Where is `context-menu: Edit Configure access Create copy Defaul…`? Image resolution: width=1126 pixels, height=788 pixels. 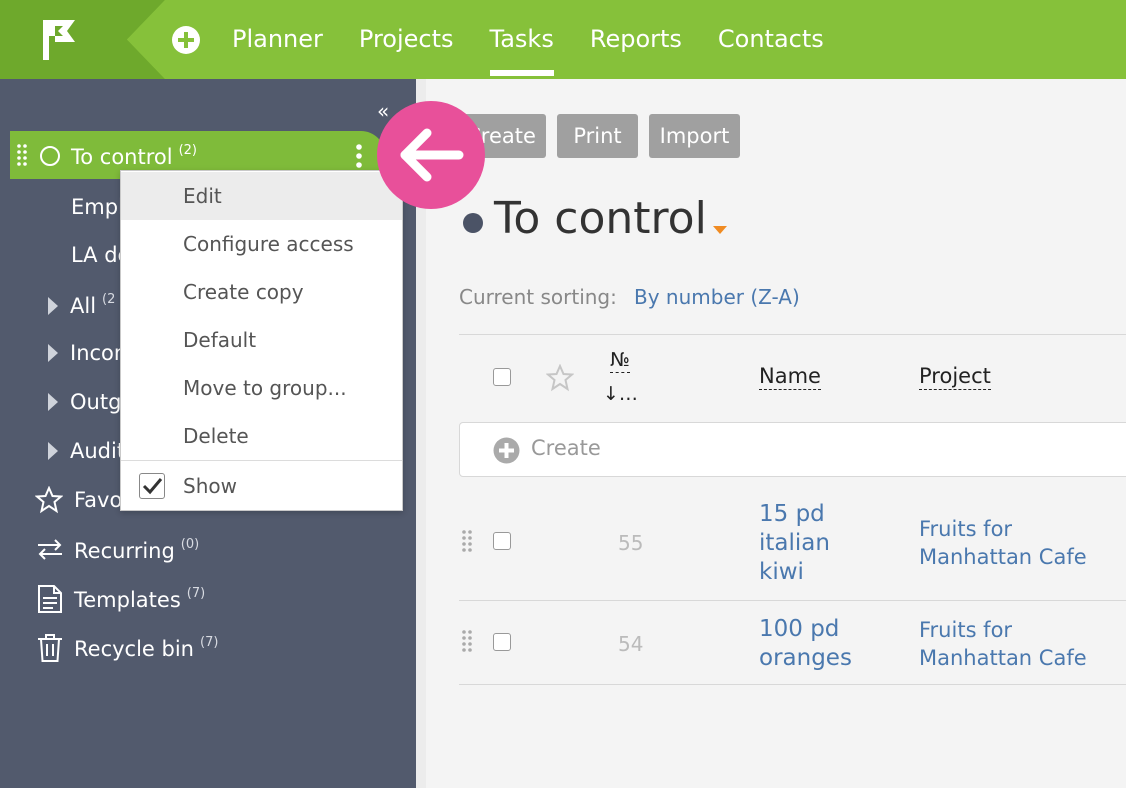
context-menu: Edit Configure access Create copy Defaul… is located at coordinates (261, 340).